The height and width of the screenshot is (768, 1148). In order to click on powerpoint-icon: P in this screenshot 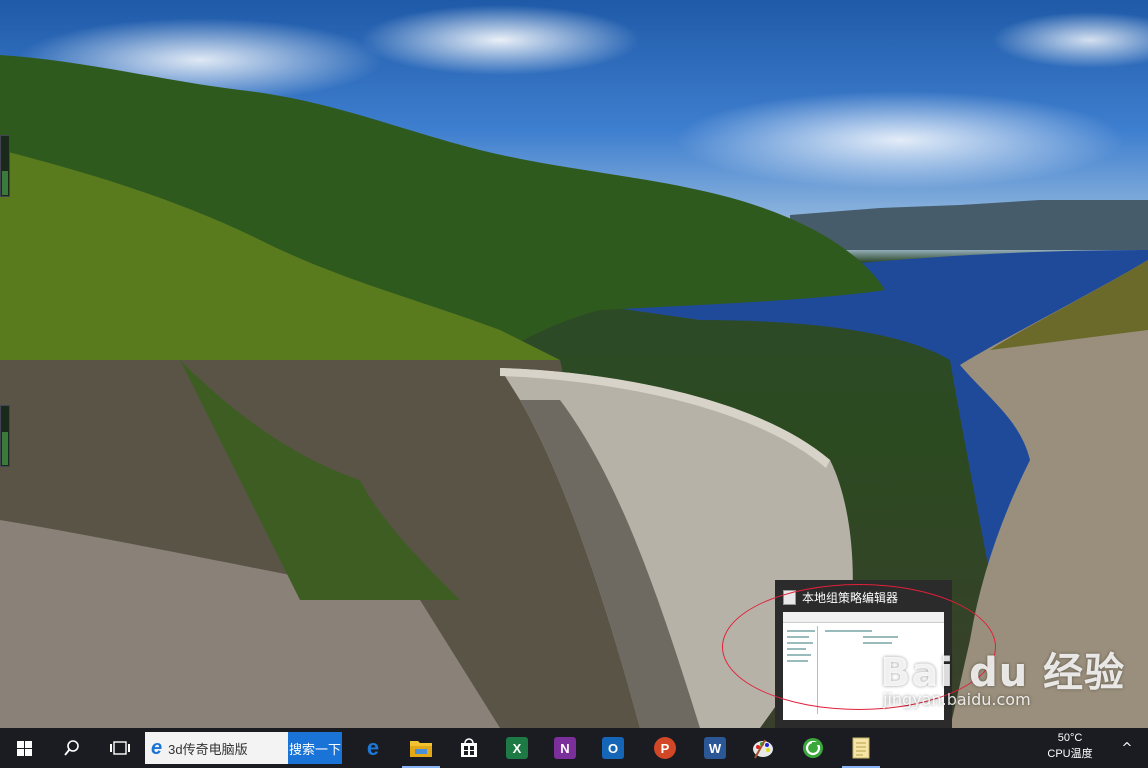, I will do `click(665, 748)`.